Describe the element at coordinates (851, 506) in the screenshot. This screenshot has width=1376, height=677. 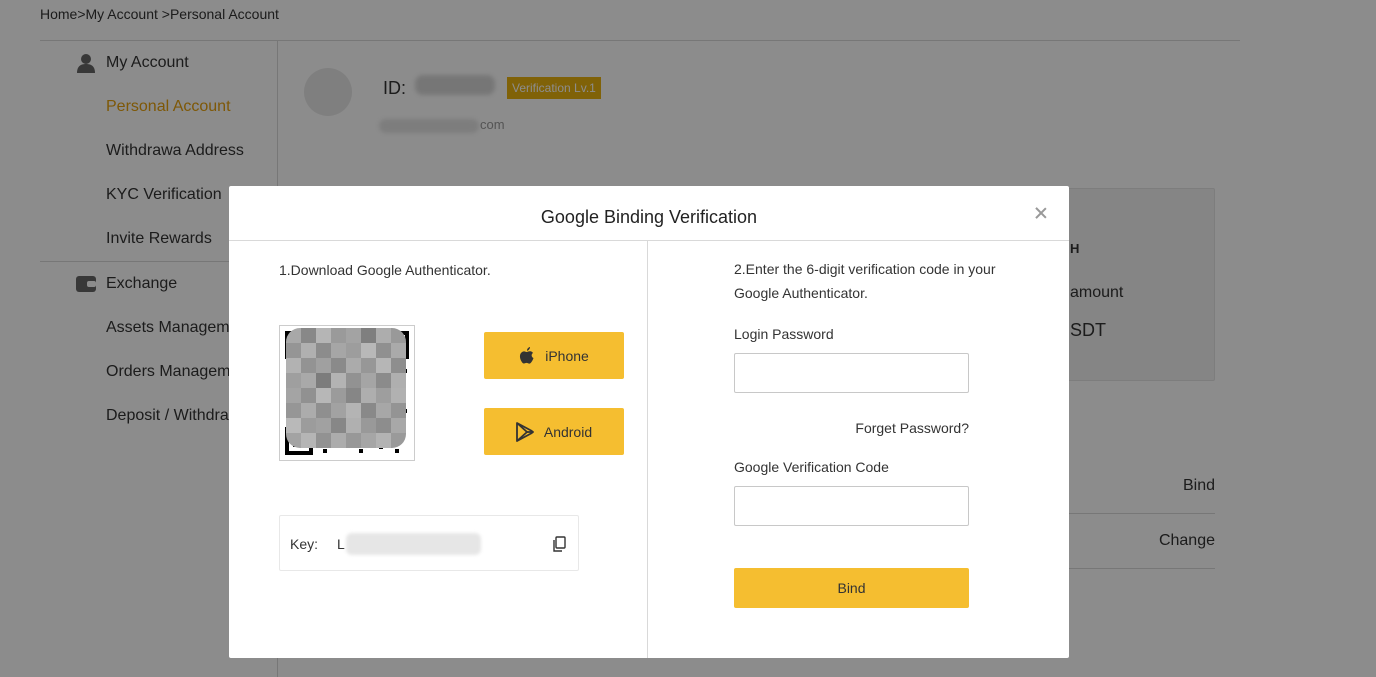
I see `google-code-input` at that location.